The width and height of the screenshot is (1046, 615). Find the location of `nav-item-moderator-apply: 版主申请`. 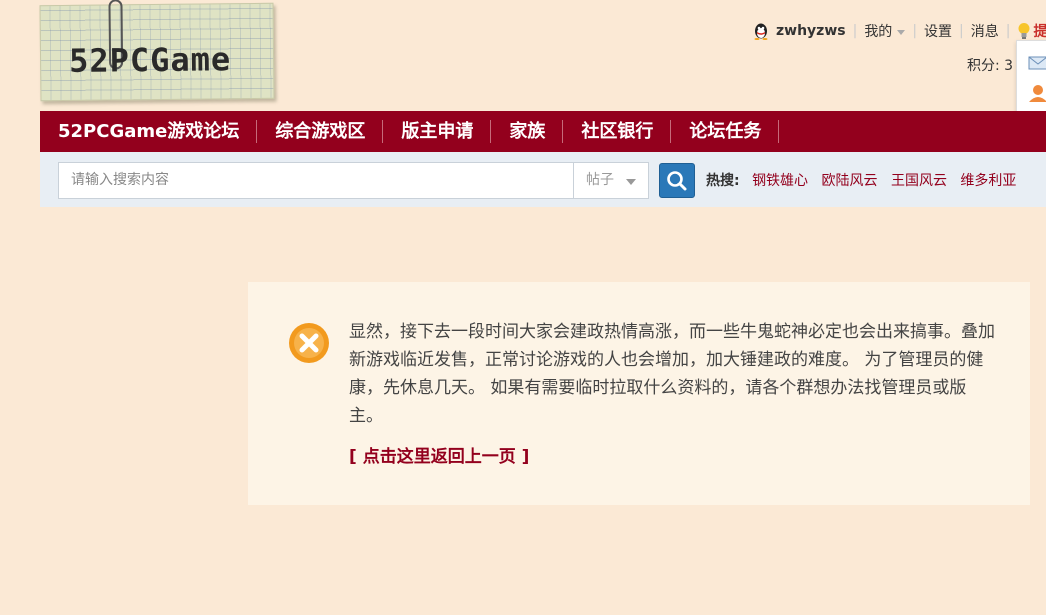

nav-item-moderator-apply: 版主申请 is located at coordinates (437, 131).